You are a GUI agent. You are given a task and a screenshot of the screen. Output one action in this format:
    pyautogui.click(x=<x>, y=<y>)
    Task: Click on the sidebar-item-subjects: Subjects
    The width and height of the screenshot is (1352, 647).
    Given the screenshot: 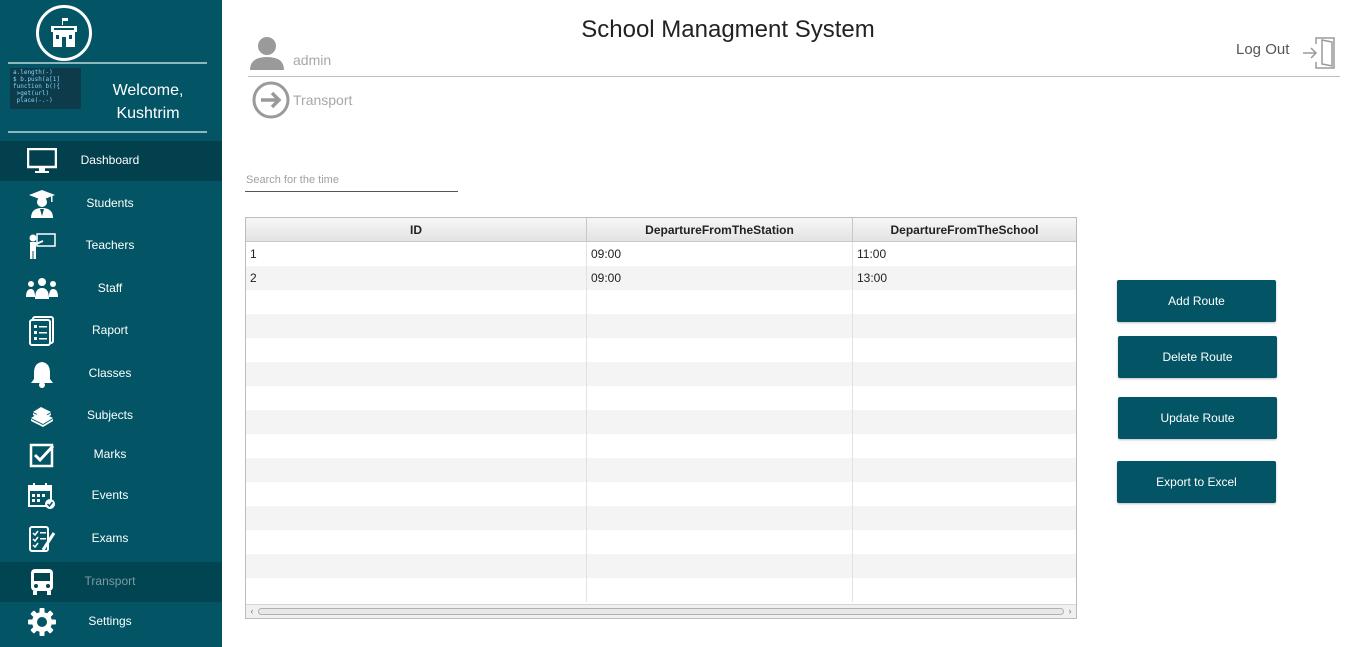 What is the action you would take?
    pyautogui.click(x=111, y=416)
    